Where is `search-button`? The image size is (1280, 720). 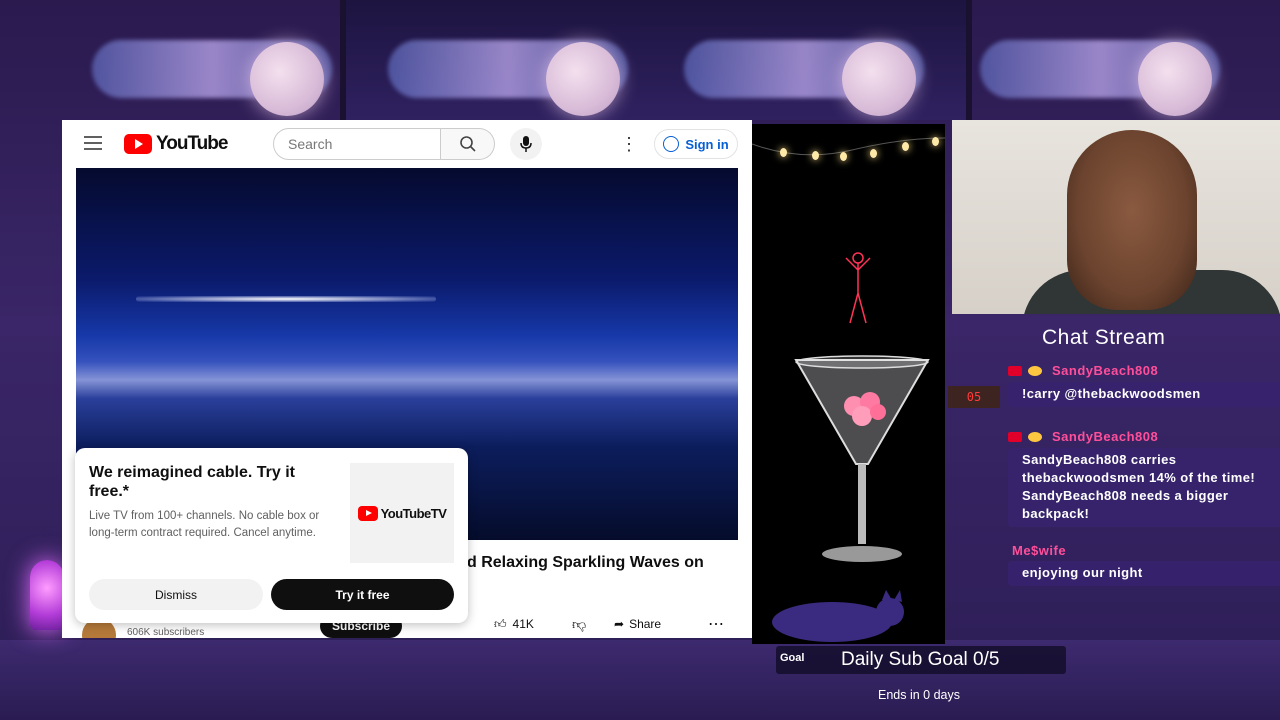 search-button is located at coordinates (468, 144).